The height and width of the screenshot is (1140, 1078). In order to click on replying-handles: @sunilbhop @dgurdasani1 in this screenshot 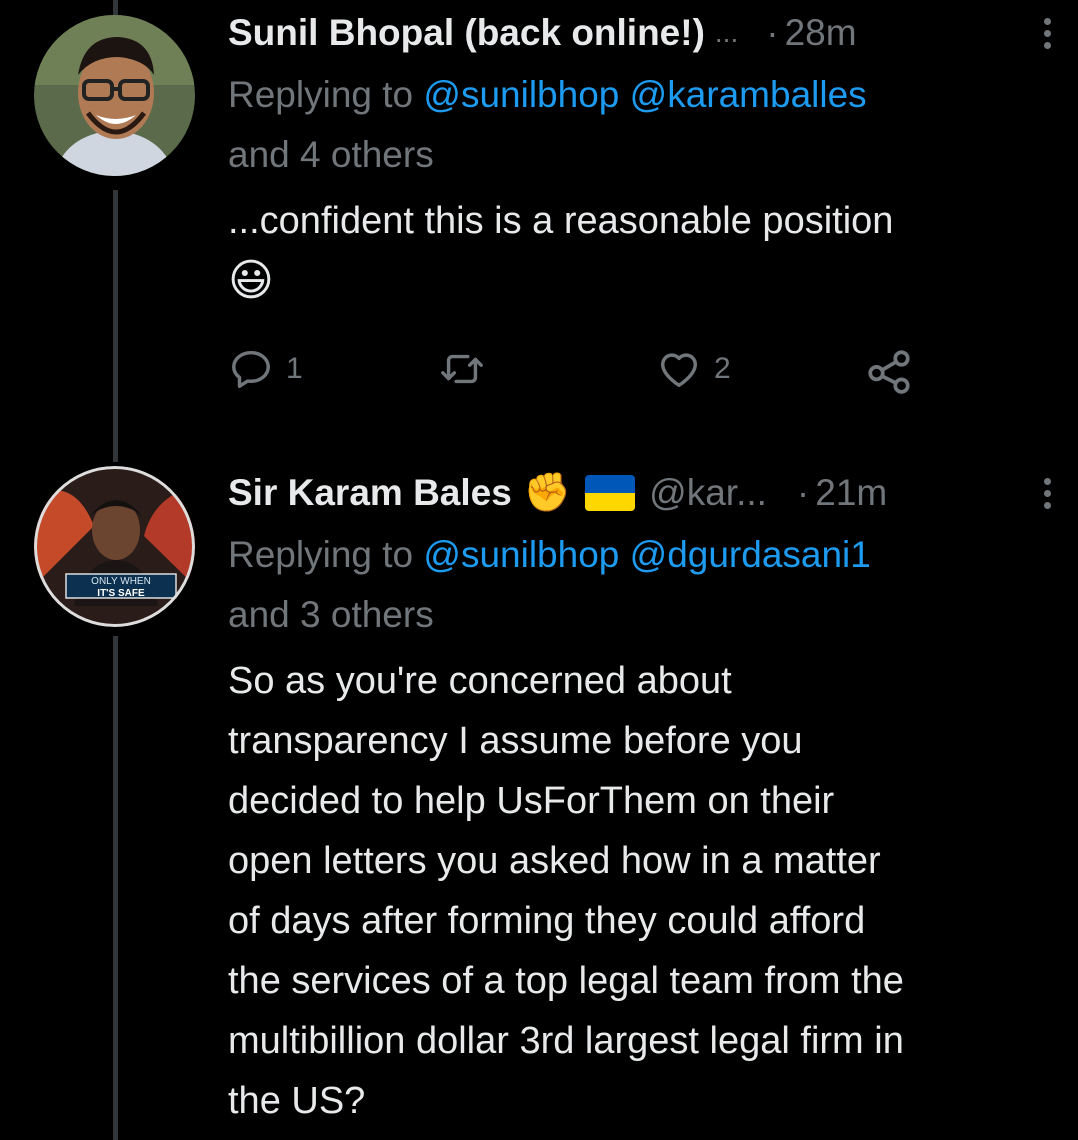, I will do `click(646, 554)`.